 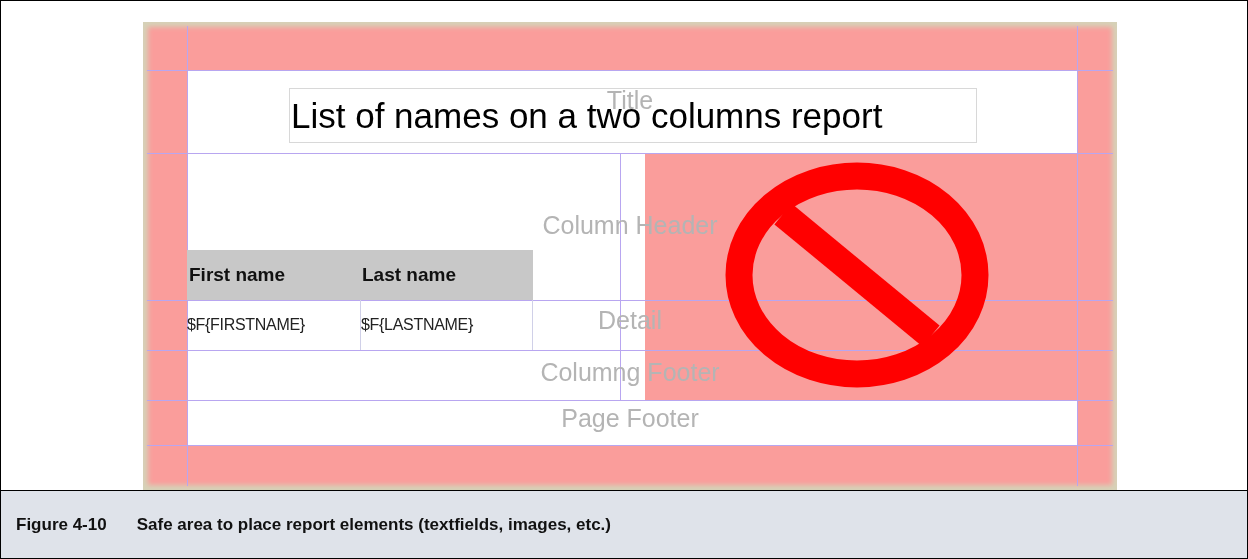 What do you see at coordinates (237, 275) in the screenshot?
I see `column-header-label: First name` at bounding box center [237, 275].